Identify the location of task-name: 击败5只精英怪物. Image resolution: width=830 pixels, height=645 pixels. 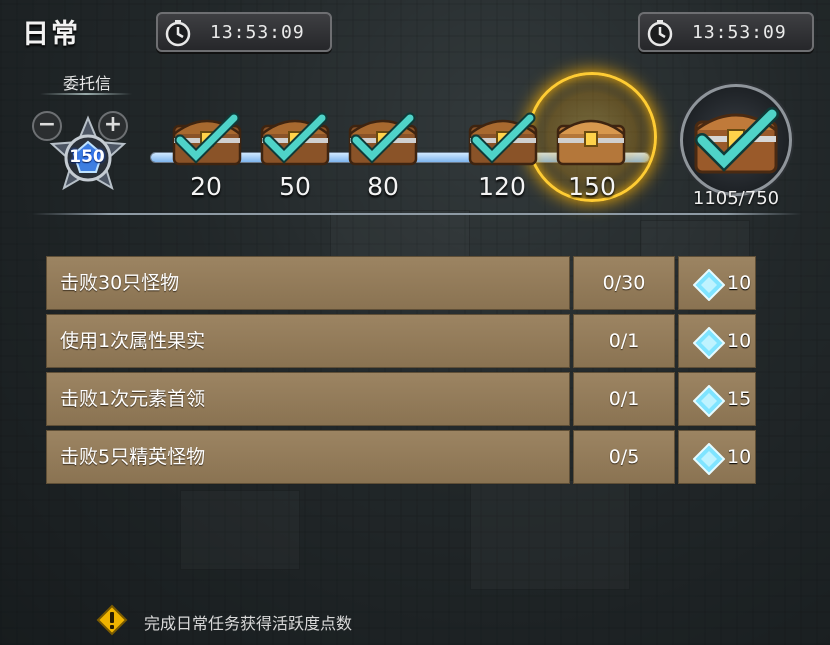
(308, 457).